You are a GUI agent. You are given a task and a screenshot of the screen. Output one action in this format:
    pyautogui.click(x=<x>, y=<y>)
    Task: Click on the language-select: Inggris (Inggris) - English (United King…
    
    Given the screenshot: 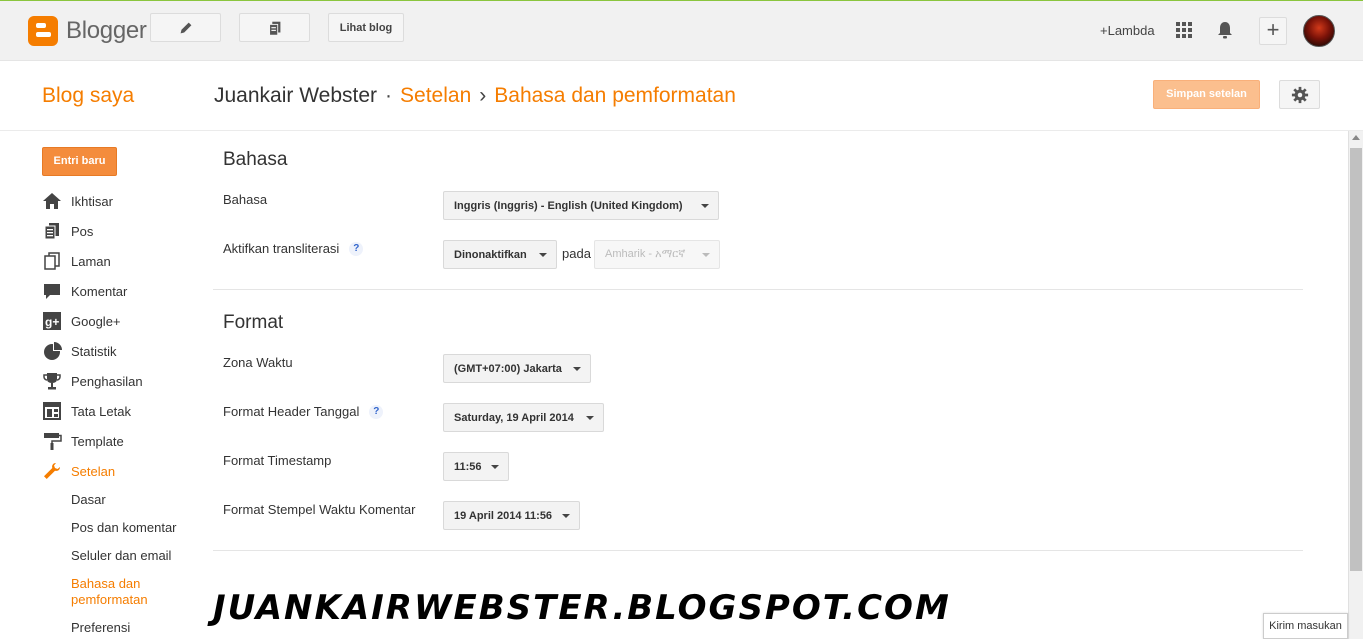 What is the action you would take?
    pyautogui.click(x=581, y=205)
    